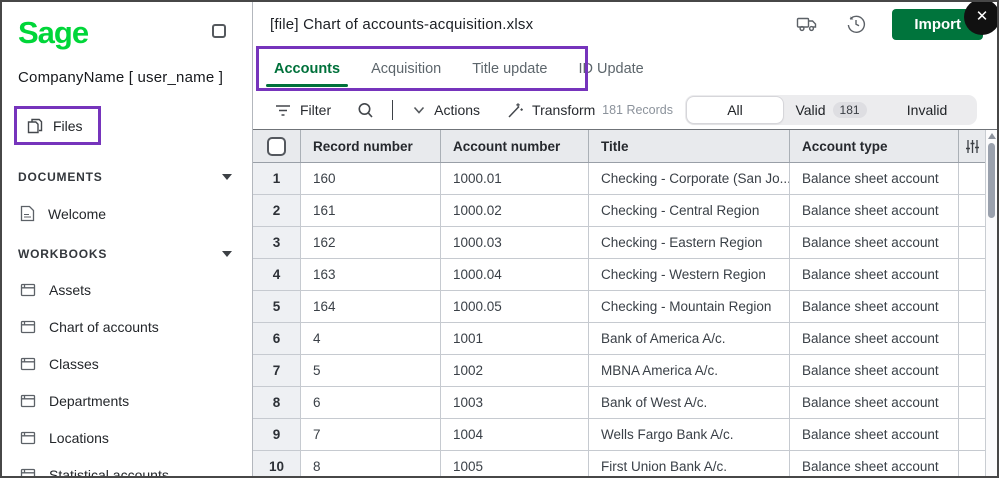 Image resolution: width=999 pixels, height=478 pixels. What do you see at coordinates (371, 463) in the screenshot?
I see `cell-record-number: 8` at bounding box center [371, 463].